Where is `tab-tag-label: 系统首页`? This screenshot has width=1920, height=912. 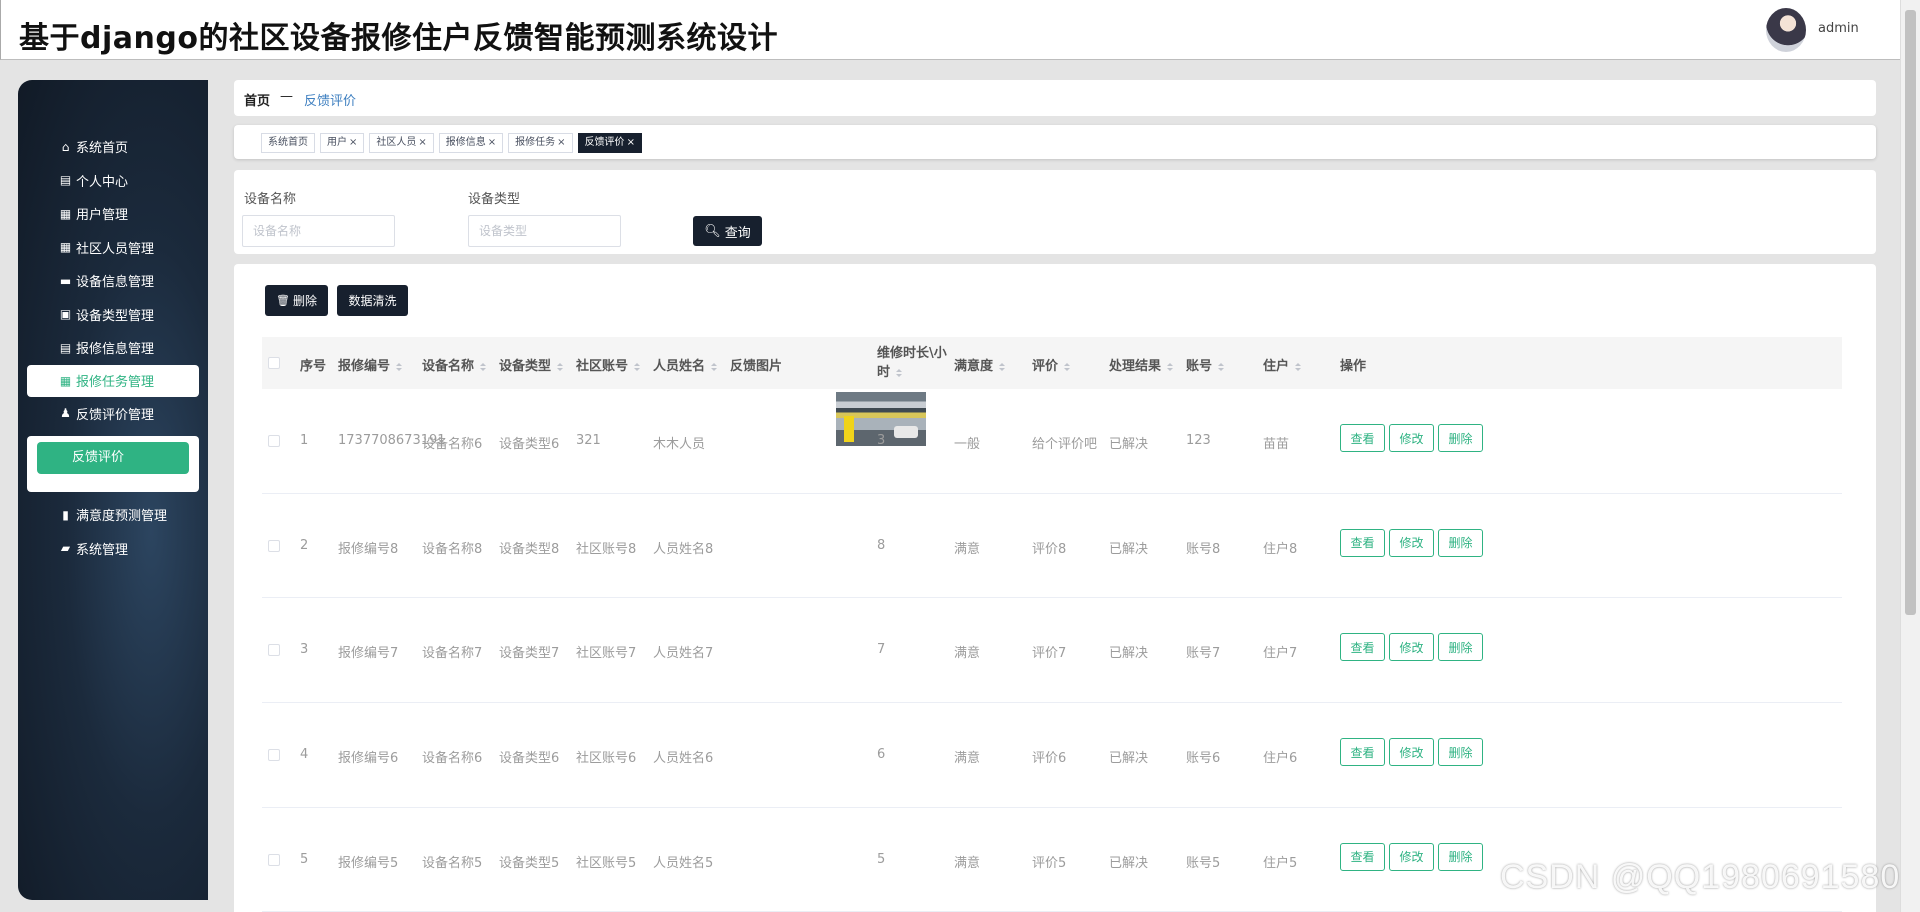
tab-tag-label: 系统首页 is located at coordinates (288, 142).